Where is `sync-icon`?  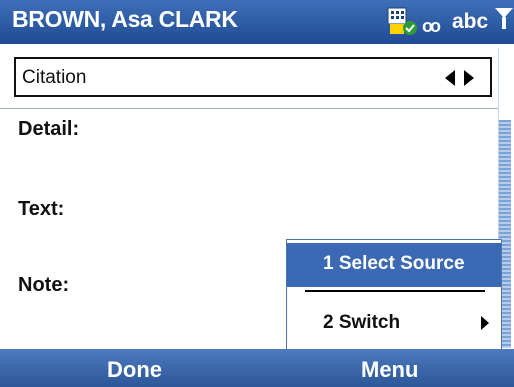
sync-icon is located at coordinates (403, 21).